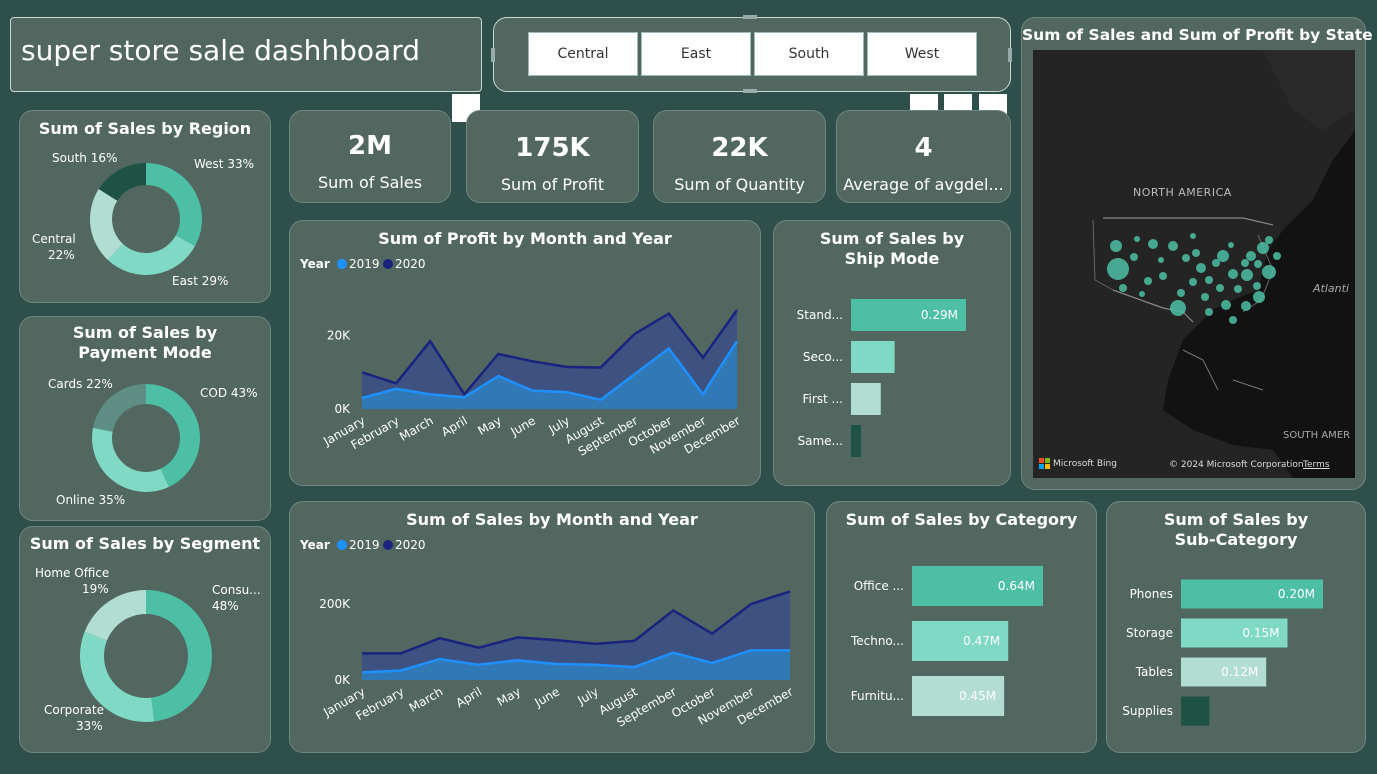 The height and width of the screenshot is (774, 1377). I want to click on y-tick-label: 200K, so click(335, 604).